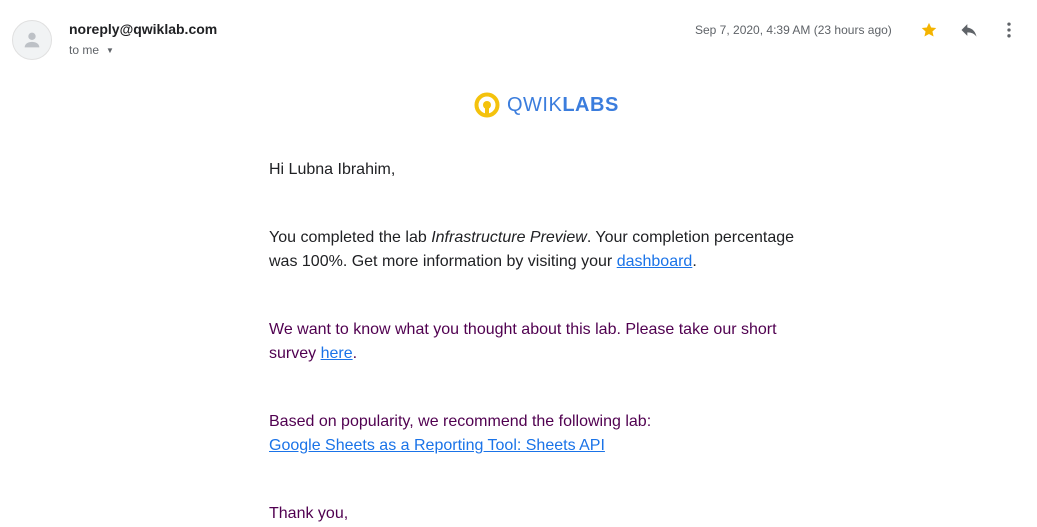 The image size is (1037, 527). I want to click on dashboard-link: dashboard, so click(655, 261).